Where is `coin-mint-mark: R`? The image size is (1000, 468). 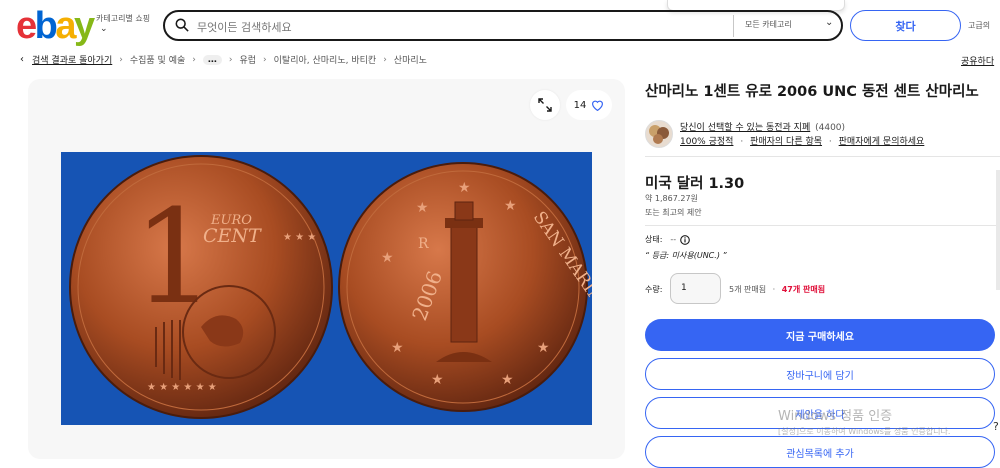
coin-mint-mark: R is located at coordinates (423, 244).